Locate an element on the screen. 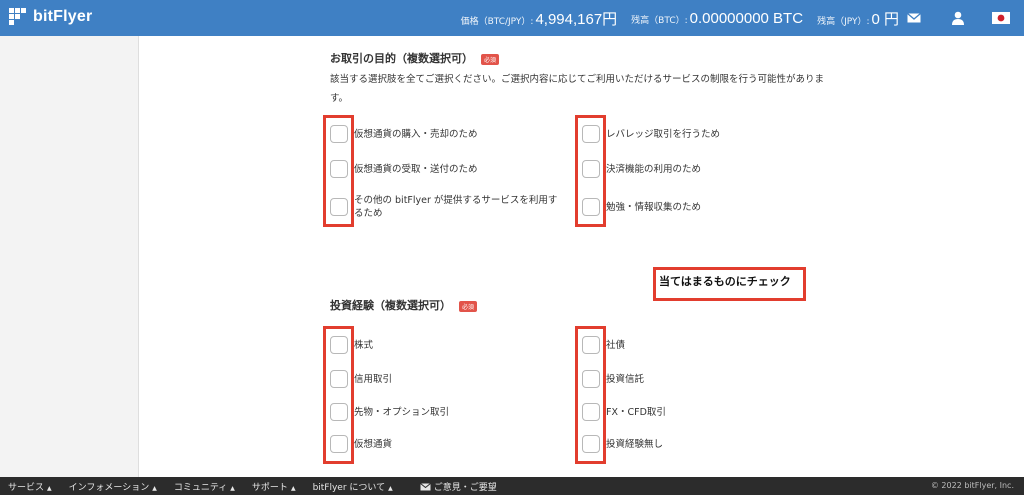 This screenshot has width=1024, height=495. option-label: 仮想通貨 is located at coordinates (373, 444).